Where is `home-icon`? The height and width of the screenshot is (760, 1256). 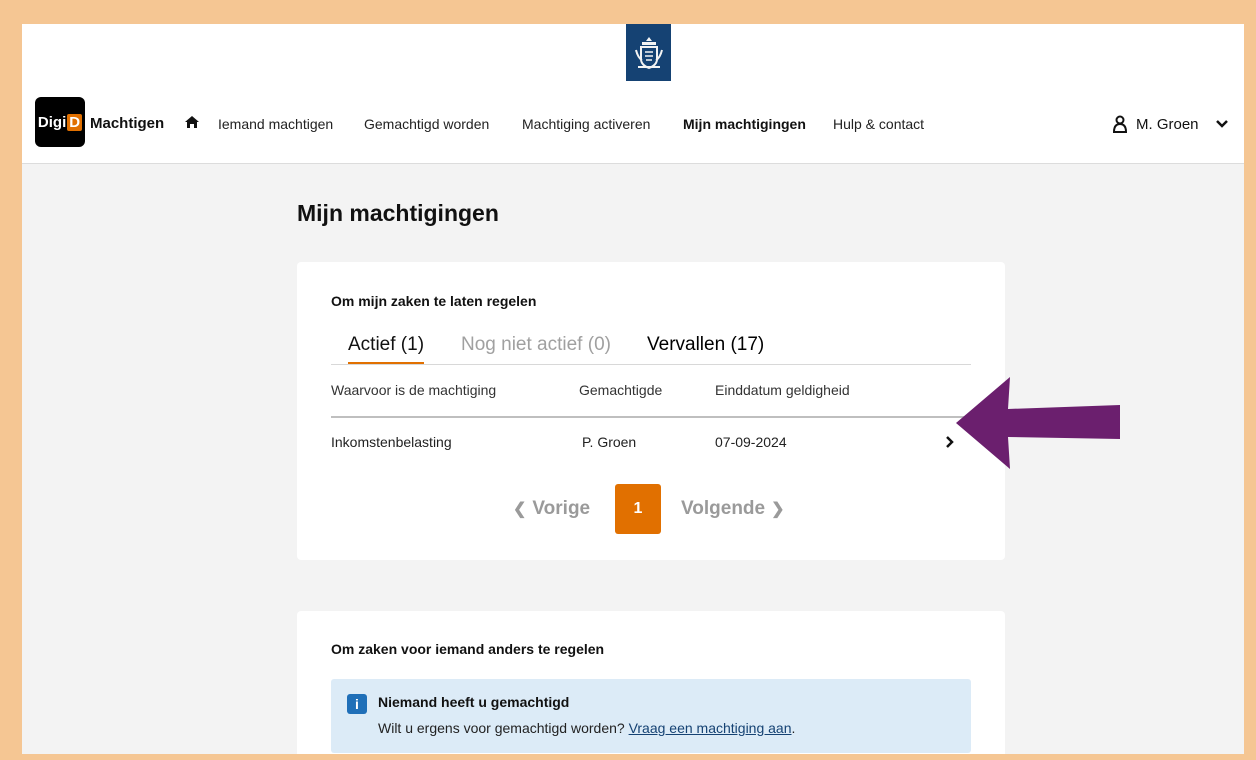
home-icon is located at coordinates (192, 122).